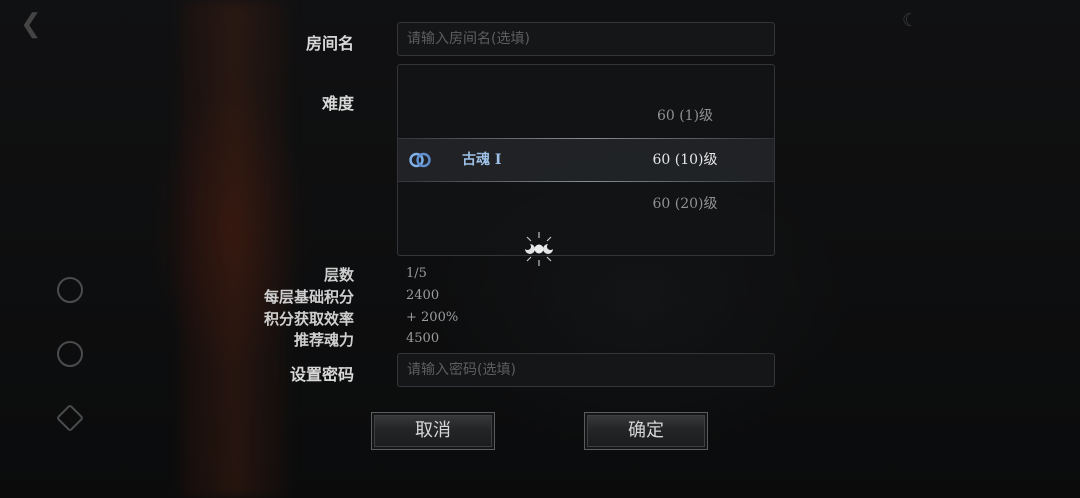 Image resolution: width=1080 pixels, height=498 pixels. I want to click on moon-icon: ☾, so click(910, 20).